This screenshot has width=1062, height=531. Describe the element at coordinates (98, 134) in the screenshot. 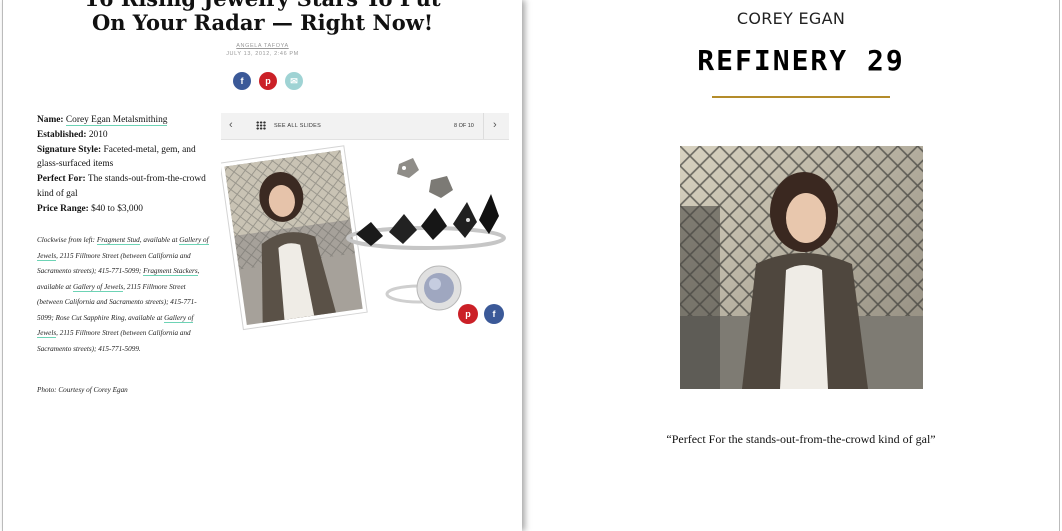

I see `established-value: 2010` at that location.